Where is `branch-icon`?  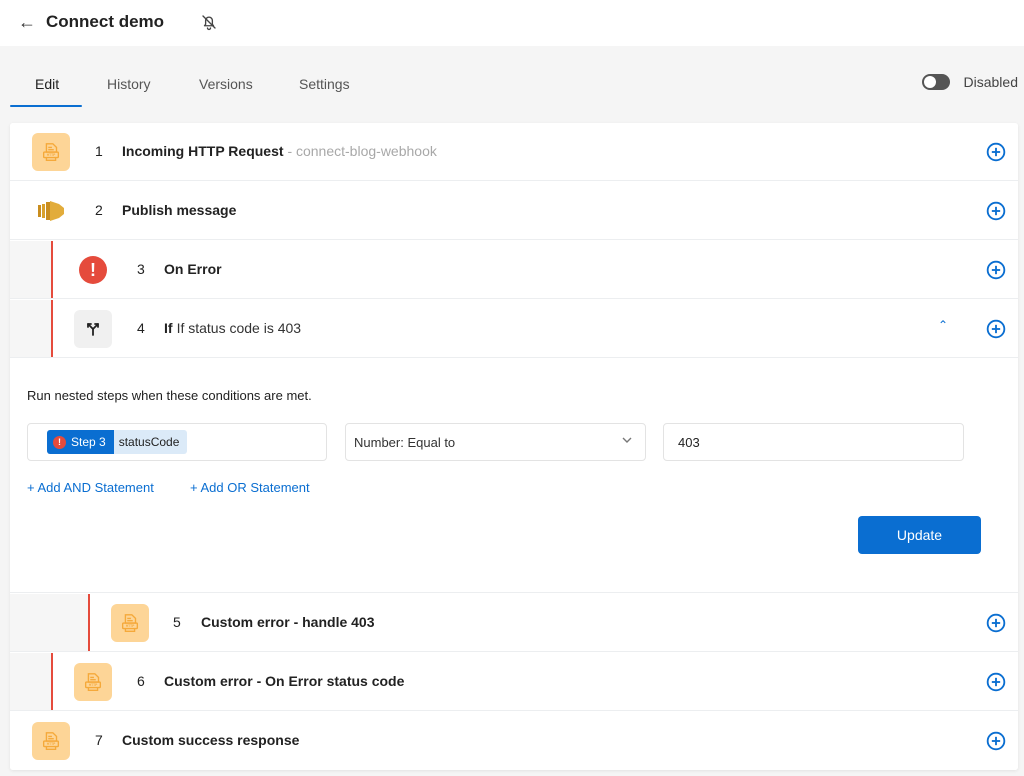
branch-icon is located at coordinates (93, 329).